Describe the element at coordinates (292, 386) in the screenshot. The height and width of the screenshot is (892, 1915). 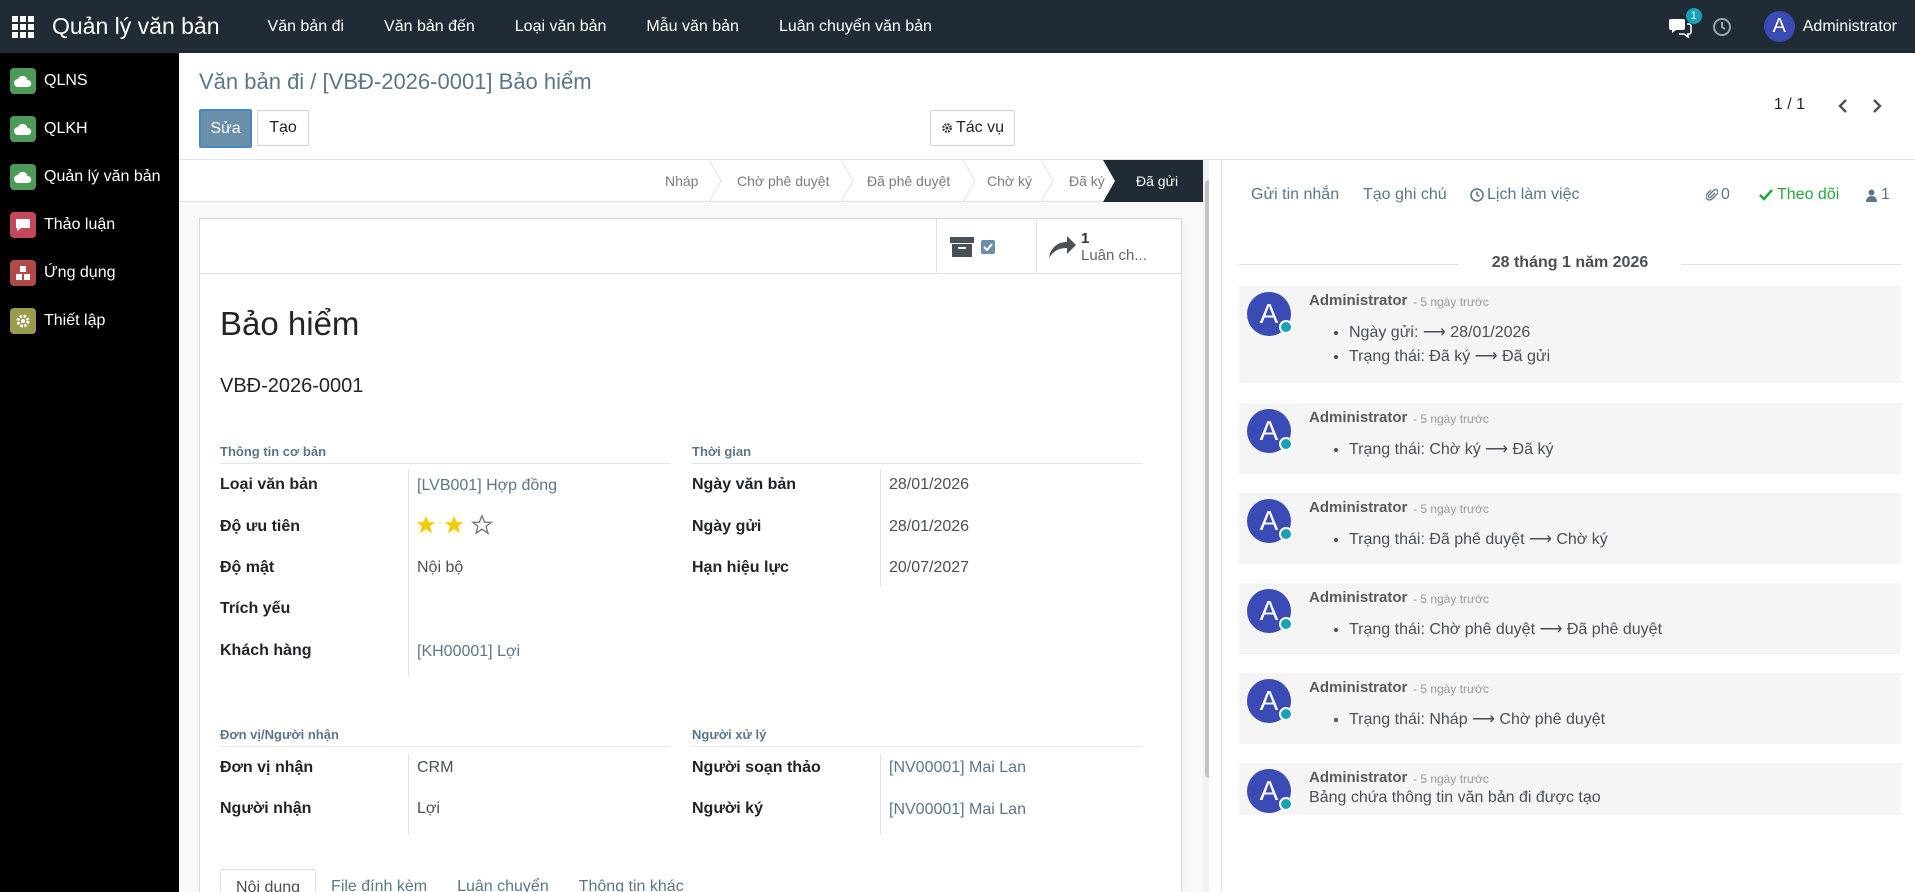
I see `record-code: VBĐ-2026-0001` at that location.